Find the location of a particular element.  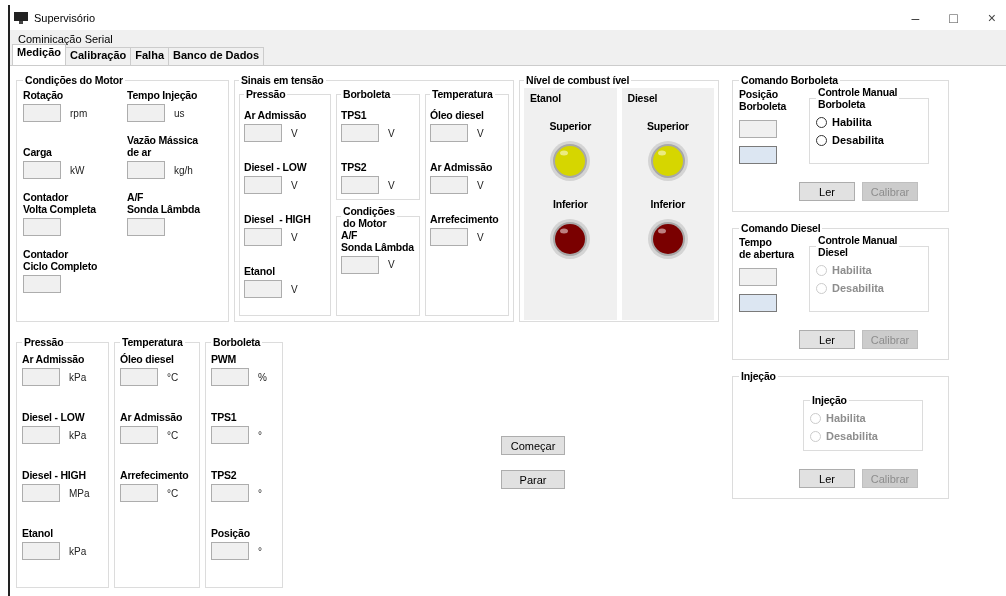

unit-label: kW is located at coordinates (77, 170).